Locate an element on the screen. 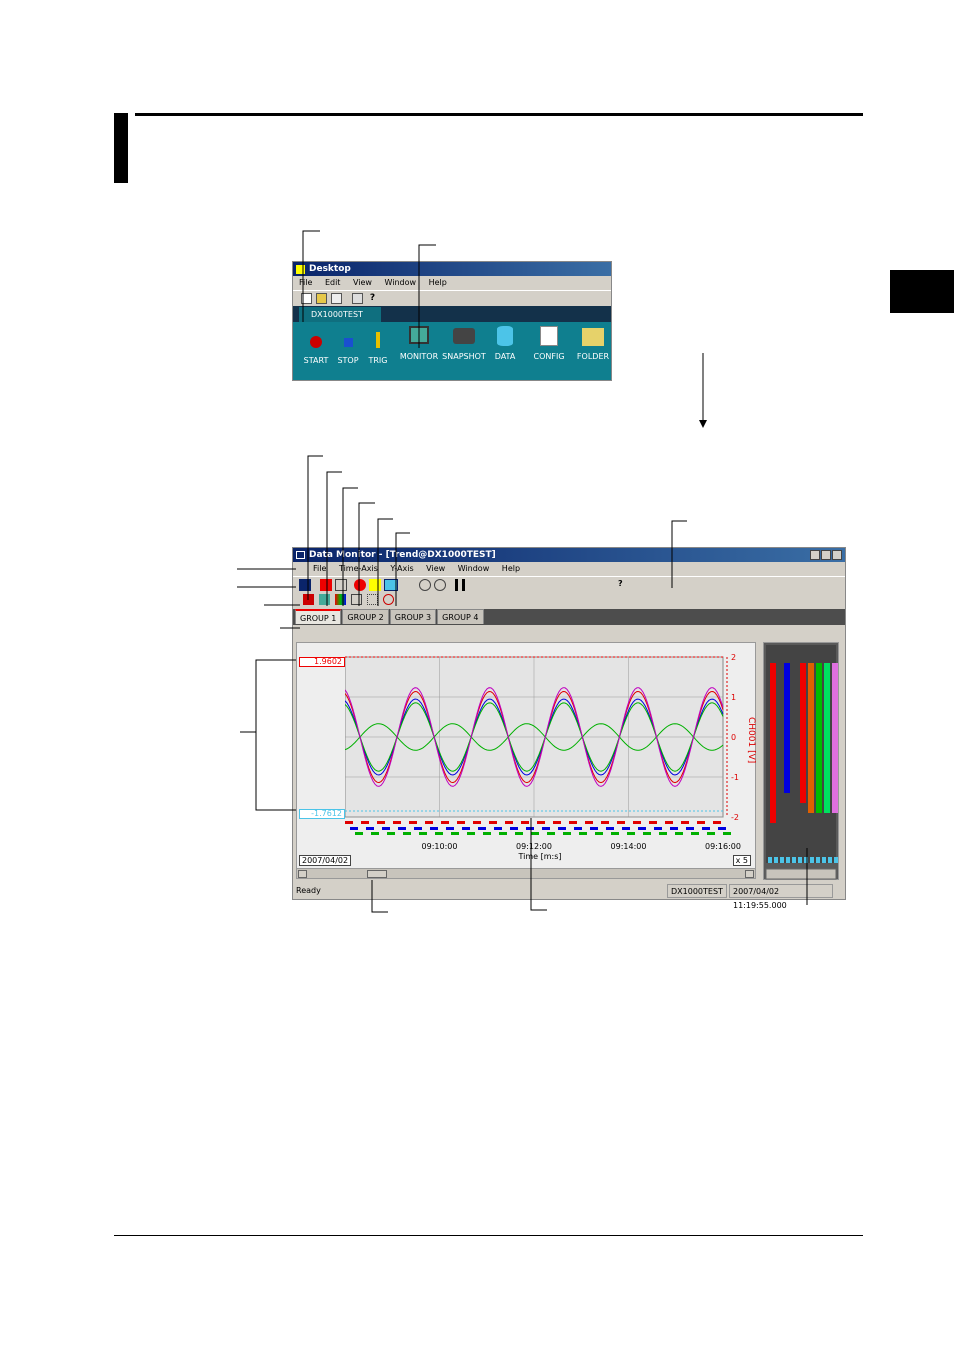  tab-group-4: GROUP 4 is located at coordinates (460, 616).